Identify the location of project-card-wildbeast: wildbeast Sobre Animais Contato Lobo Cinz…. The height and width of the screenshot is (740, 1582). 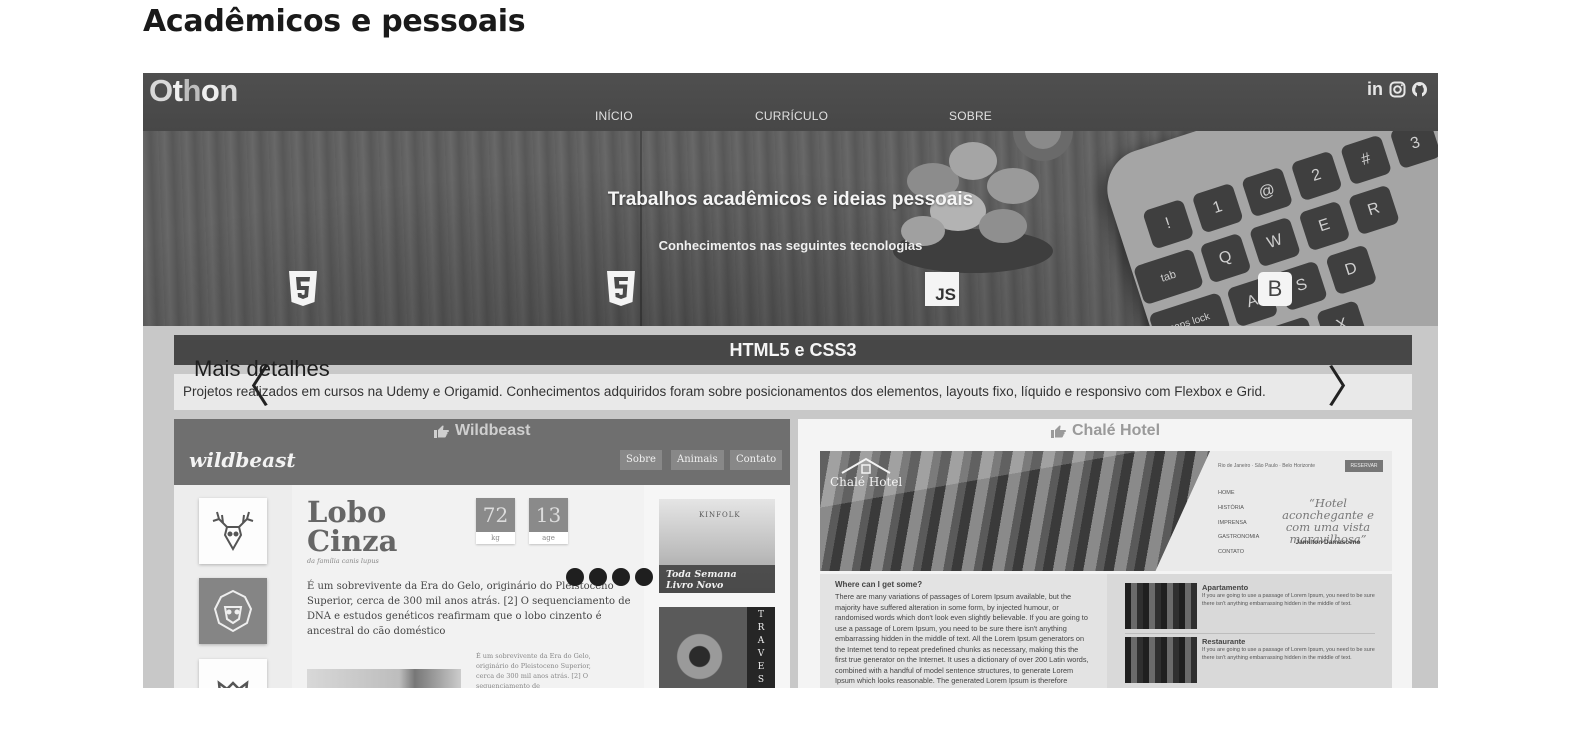
(482, 553).